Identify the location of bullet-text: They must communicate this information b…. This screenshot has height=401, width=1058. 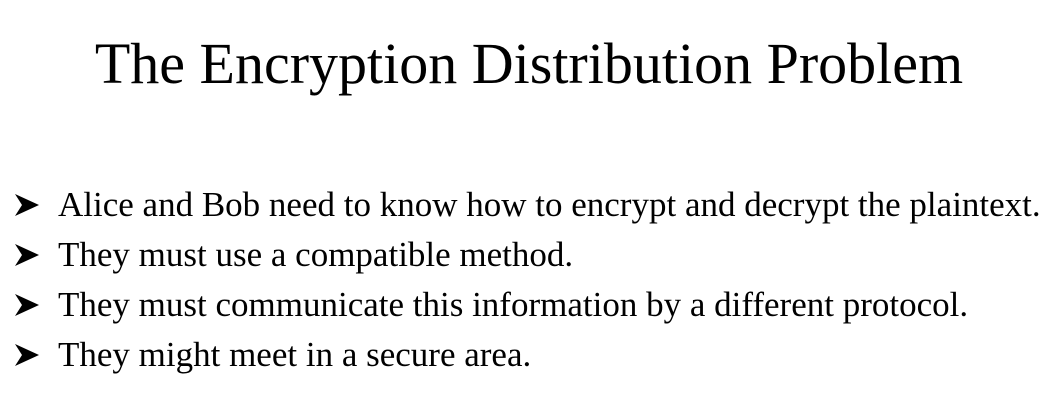
(513, 304).